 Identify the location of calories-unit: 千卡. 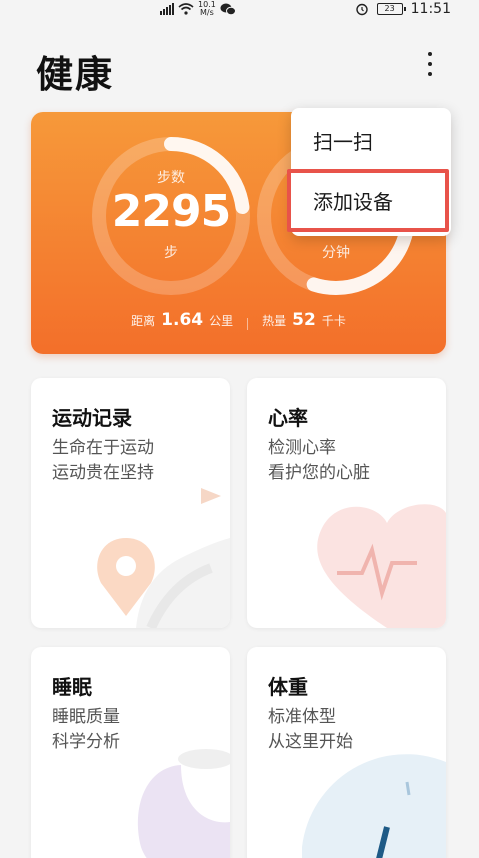
(333, 321).